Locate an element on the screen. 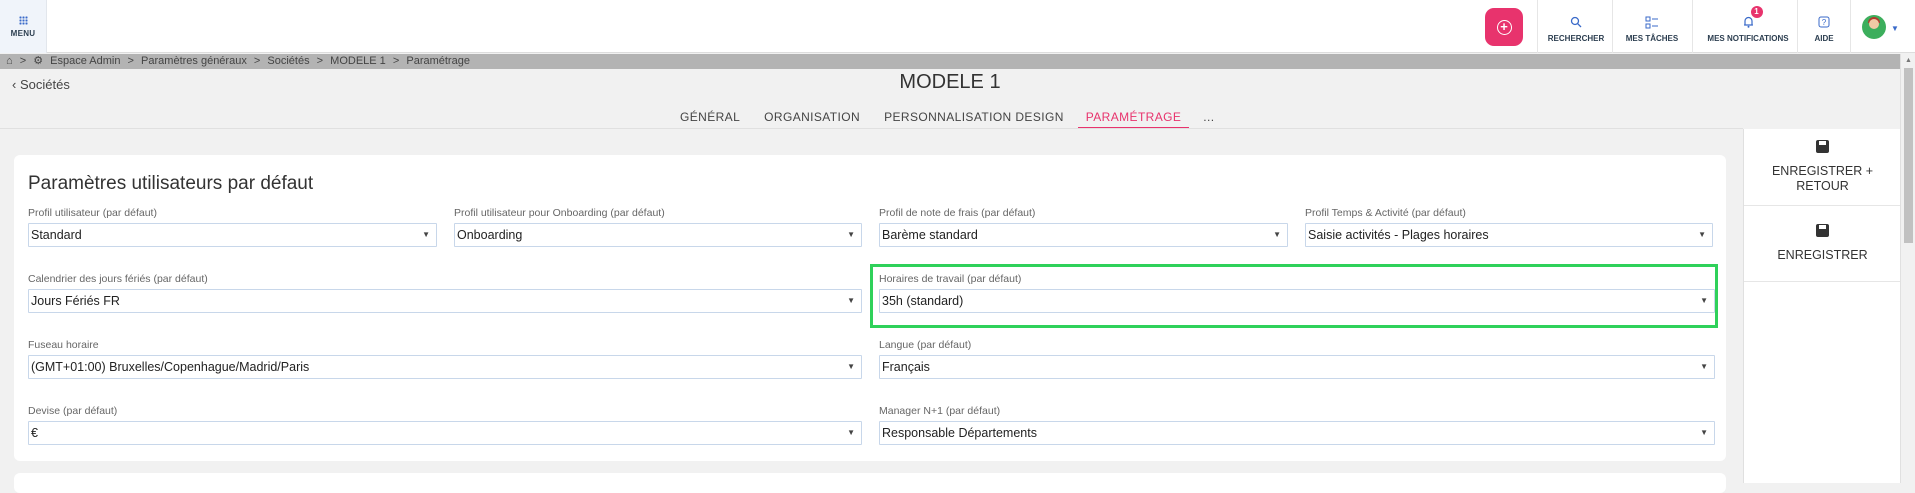 The width and height of the screenshot is (1915, 493). next-card is located at coordinates (870, 483).